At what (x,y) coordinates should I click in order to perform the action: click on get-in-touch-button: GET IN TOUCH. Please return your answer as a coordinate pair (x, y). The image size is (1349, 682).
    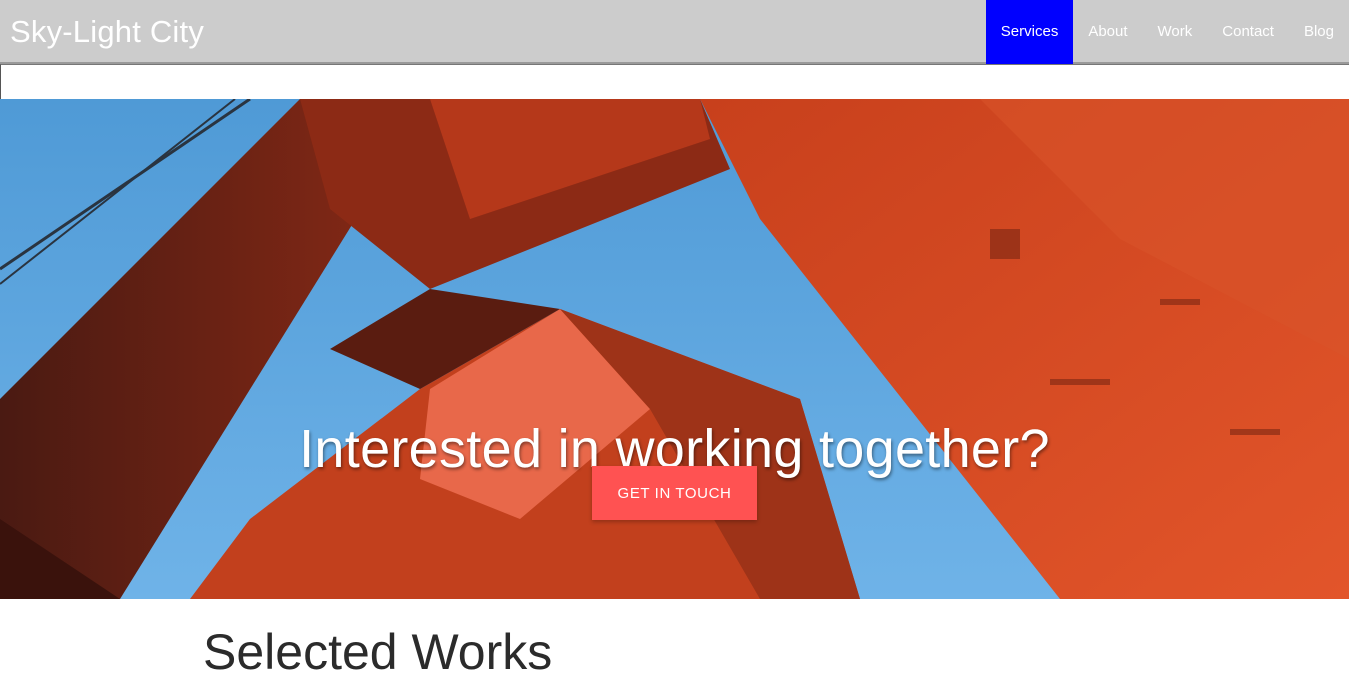
    Looking at the image, I should click on (674, 493).